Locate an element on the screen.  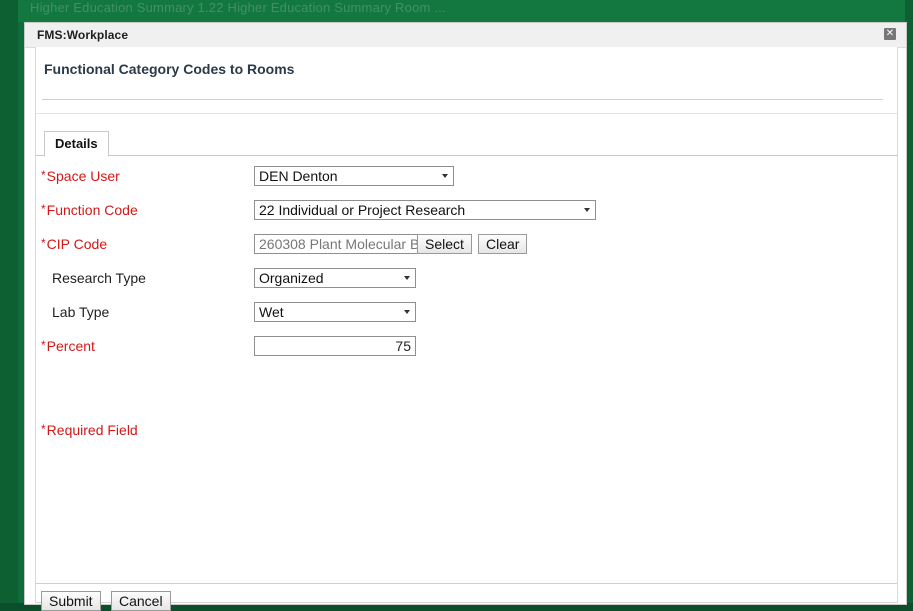
cancel-button-label: Cancel is located at coordinates (141, 601).